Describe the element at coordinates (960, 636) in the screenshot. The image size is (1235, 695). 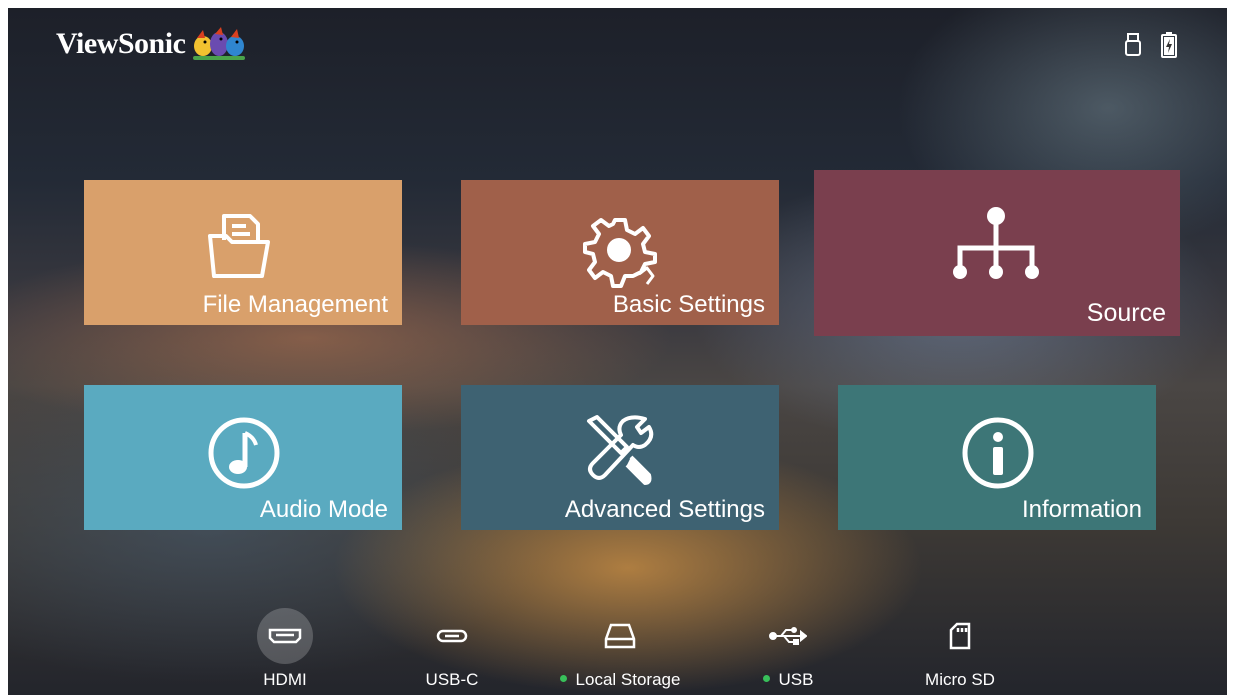
I see `sd-card-icon` at that location.